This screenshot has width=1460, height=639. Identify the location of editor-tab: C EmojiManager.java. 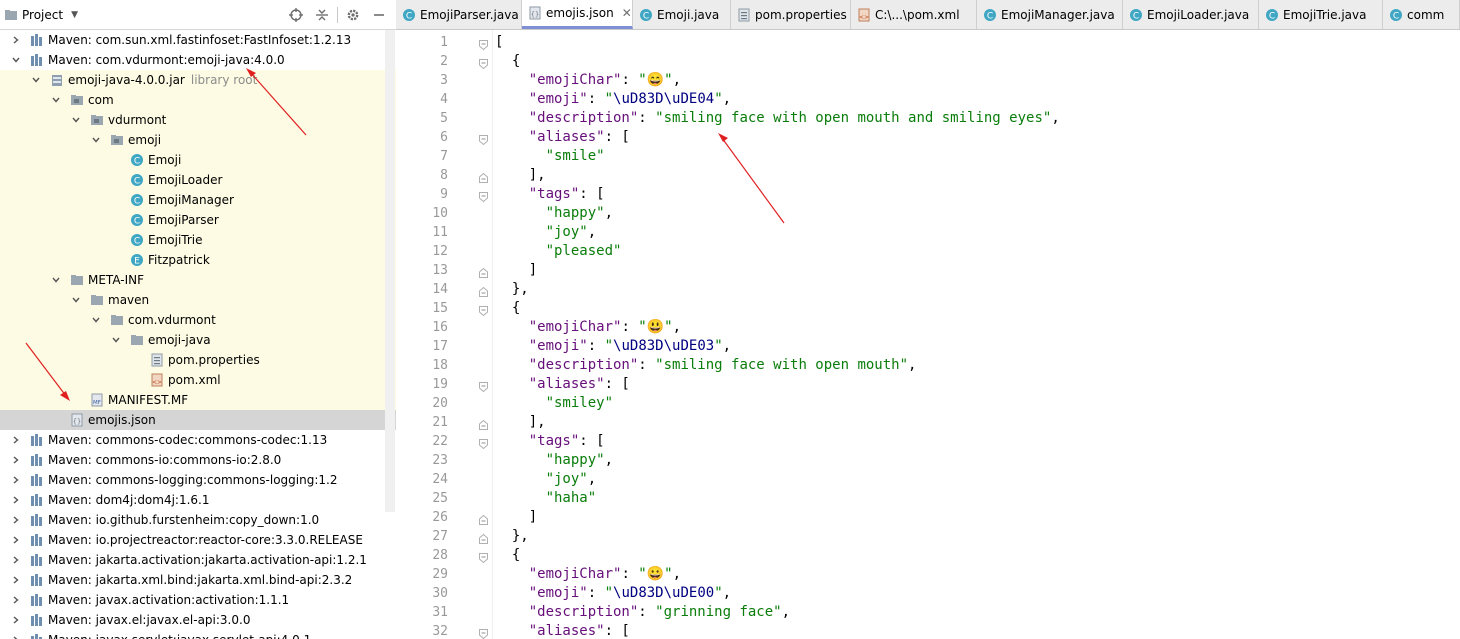
(1050, 14).